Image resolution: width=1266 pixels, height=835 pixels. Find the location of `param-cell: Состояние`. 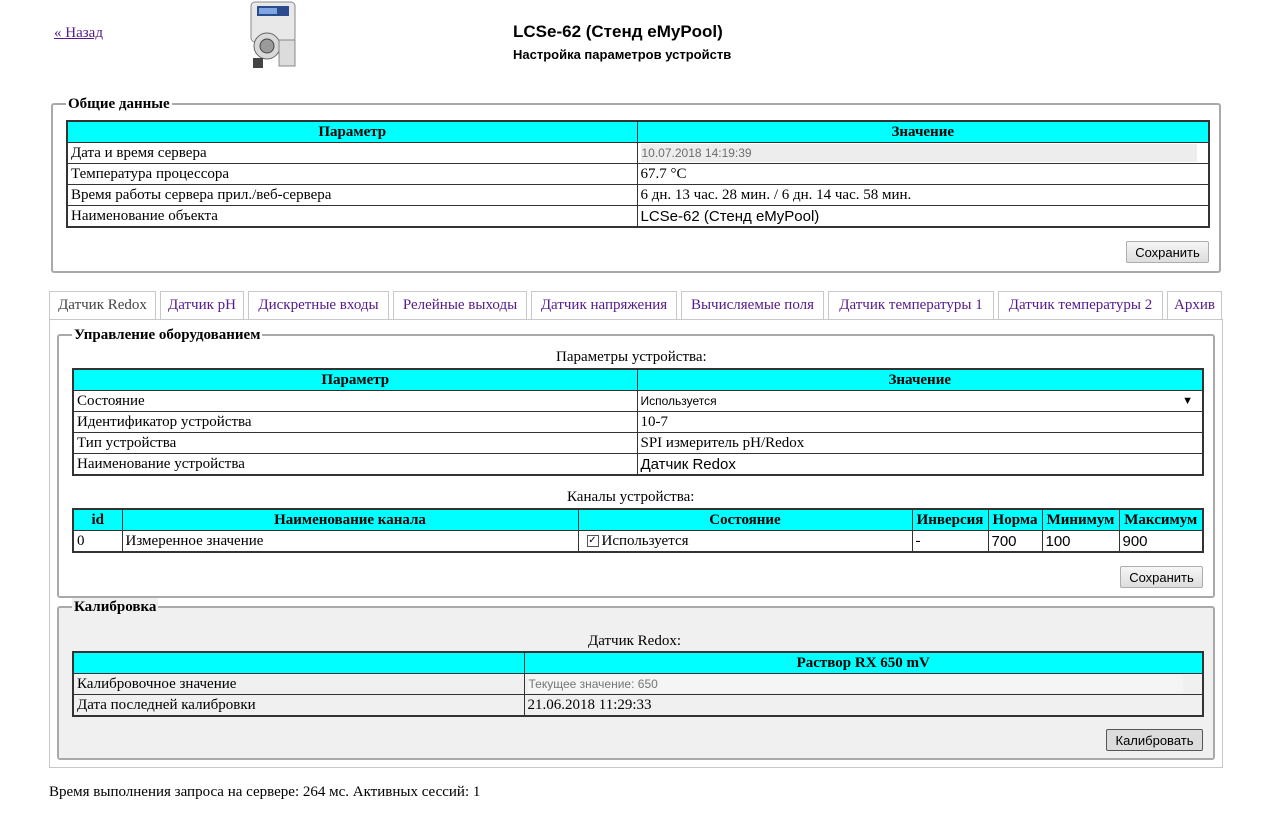

param-cell: Состояние is located at coordinates (355, 401).